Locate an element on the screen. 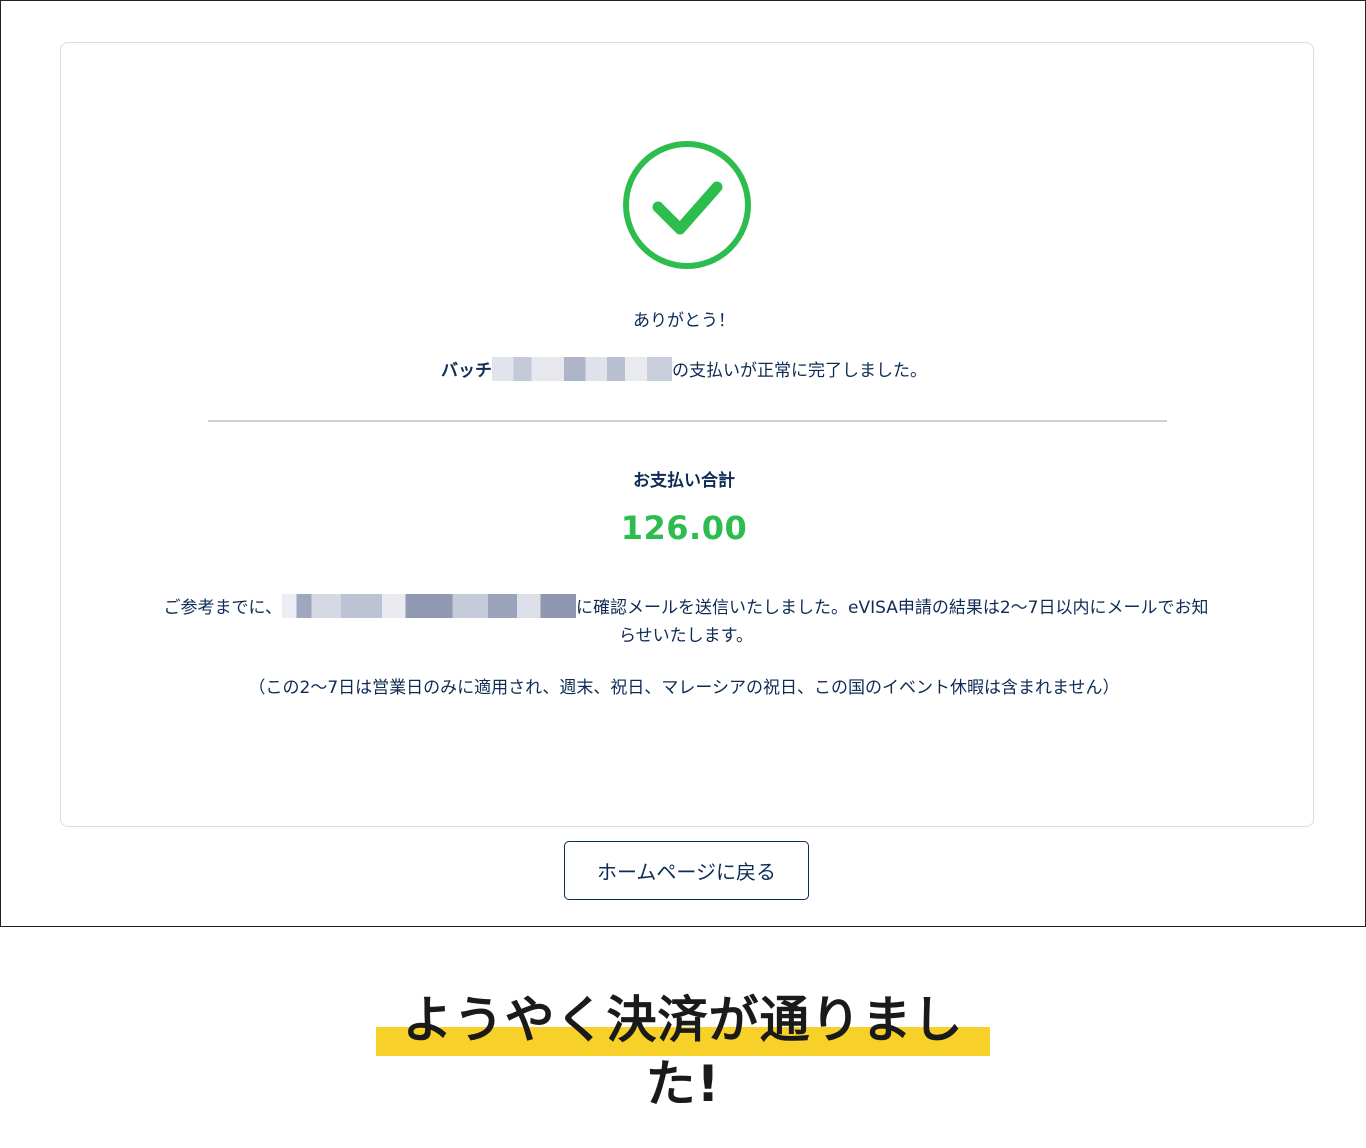 The width and height of the screenshot is (1366, 1148). total-label: お支払い合計 is located at coordinates (684, 481).